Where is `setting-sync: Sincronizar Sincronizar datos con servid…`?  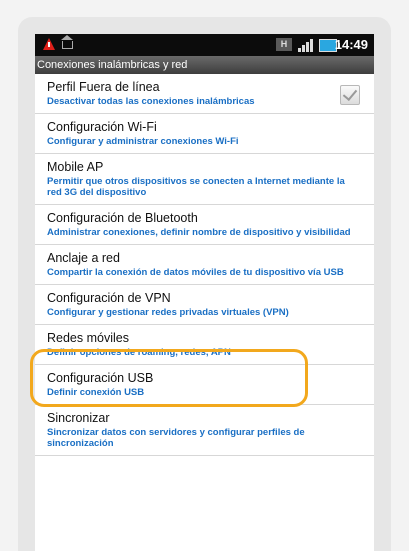
setting-sync: Sincronizar Sincronizar datos con servid… is located at coordinates (204, 430).